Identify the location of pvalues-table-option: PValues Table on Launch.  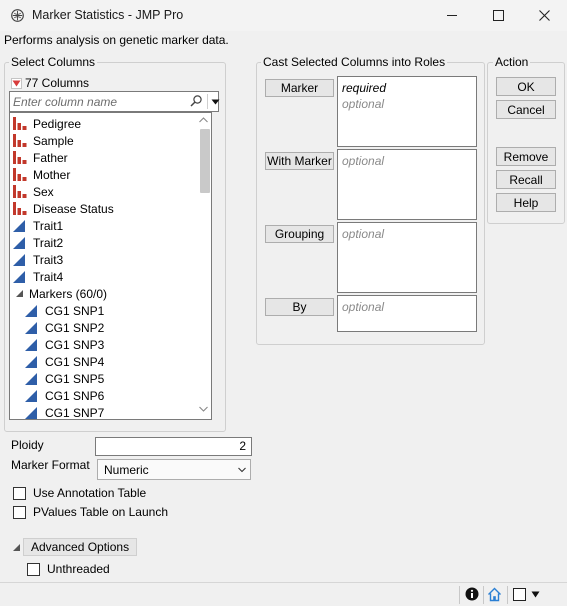
(90, 512).